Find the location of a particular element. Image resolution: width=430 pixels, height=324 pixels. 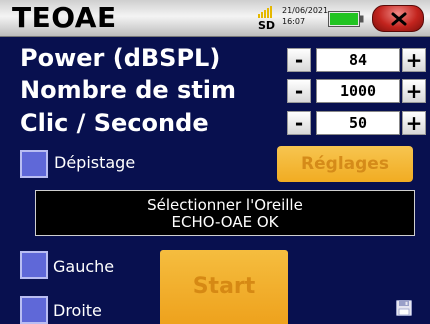

sd-card-indicator: SD is located at coordinates (267, 25).